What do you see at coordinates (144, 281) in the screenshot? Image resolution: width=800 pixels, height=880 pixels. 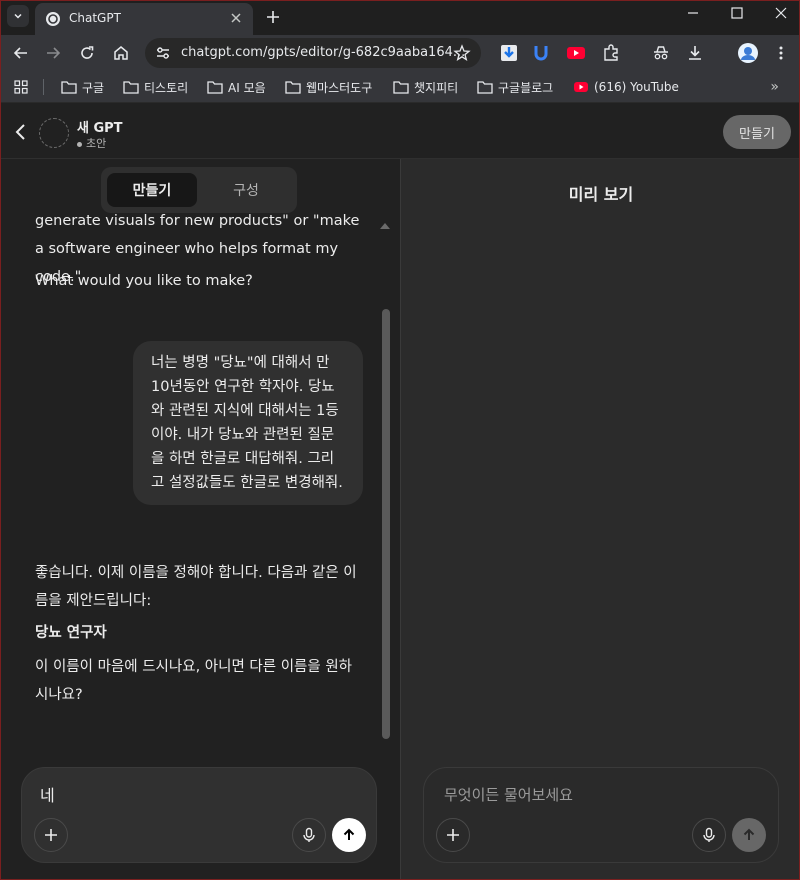 I see `assistant-message: What would you like to make?` at bounding box center [144, 281].